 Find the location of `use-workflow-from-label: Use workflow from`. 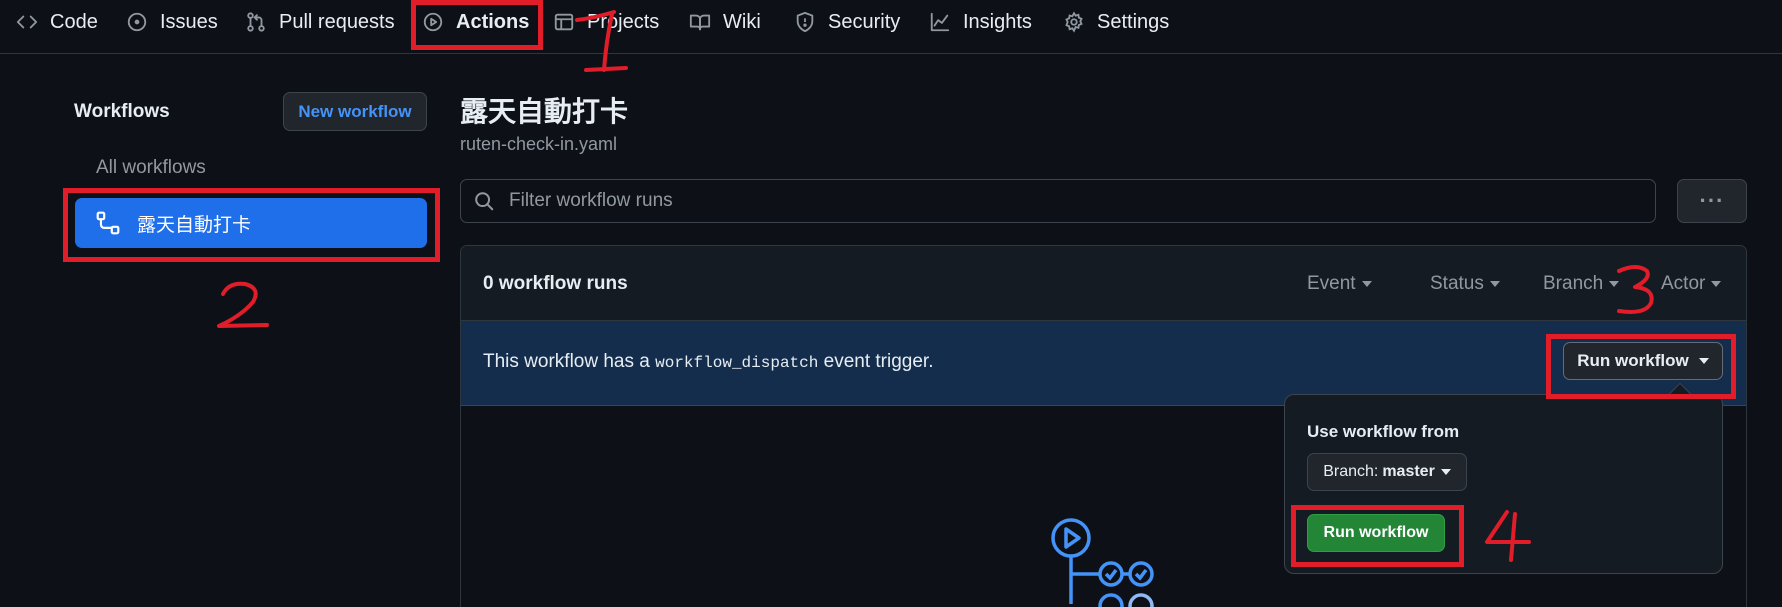

use-workflow-from-label: Use workflow from is located at coordinates (1383, 431).